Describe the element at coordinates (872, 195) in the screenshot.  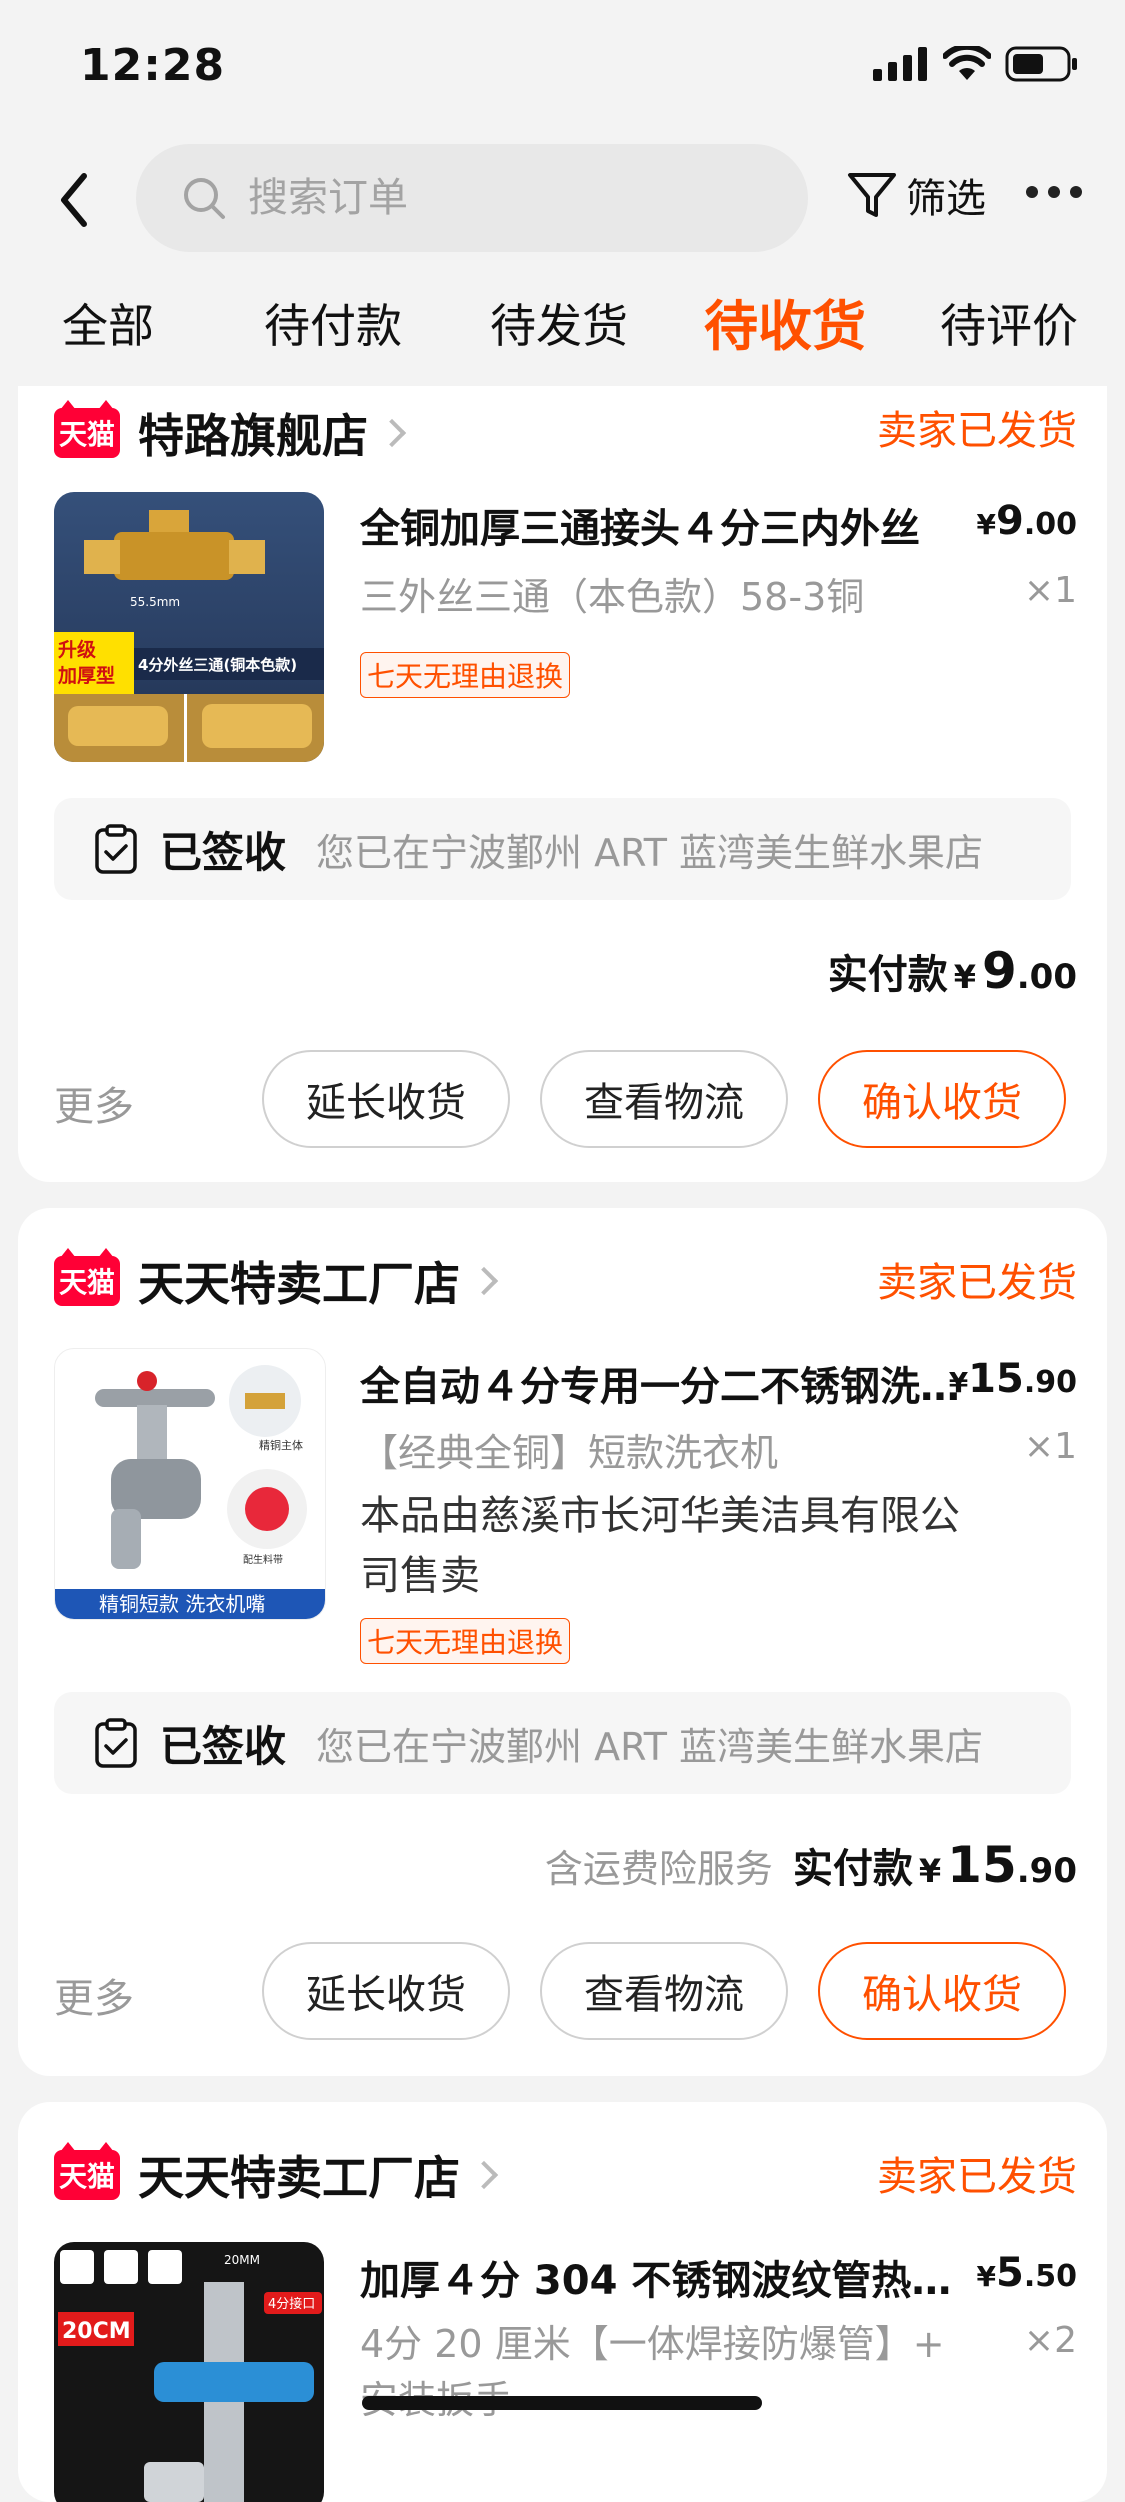
I see `filter-icon` at that location.